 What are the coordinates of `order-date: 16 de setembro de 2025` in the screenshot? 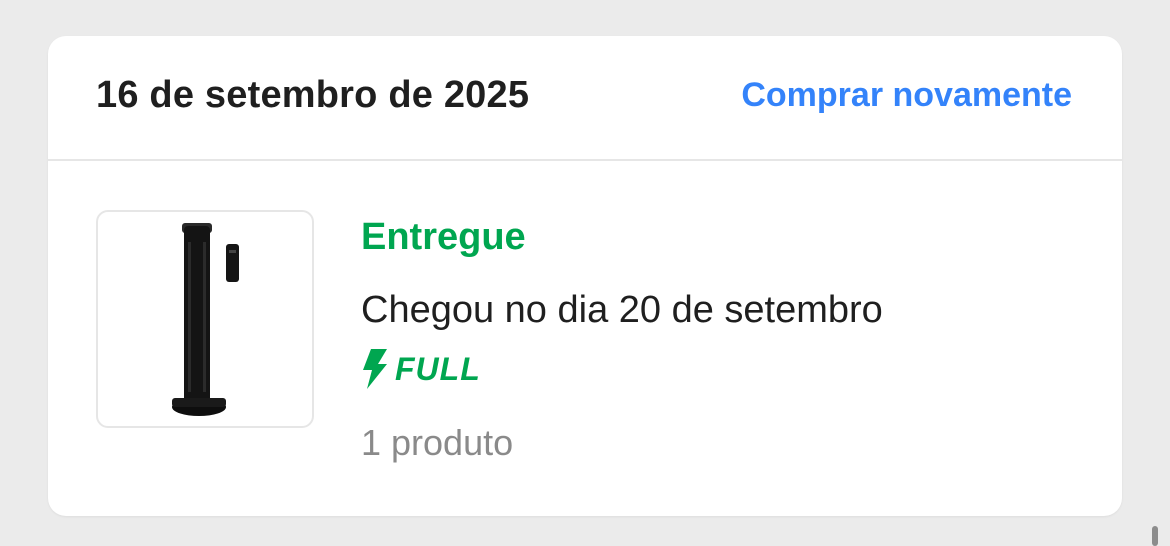 It's located at (313, 95).